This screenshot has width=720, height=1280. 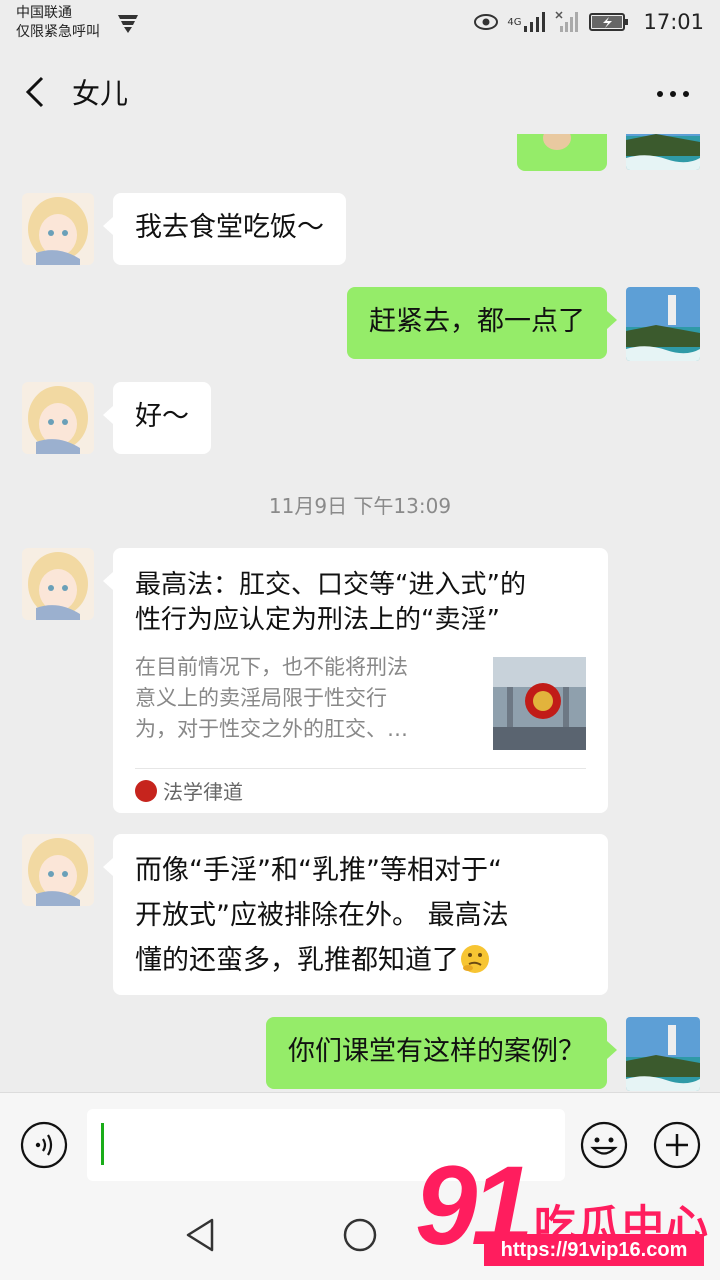 What do you see at coordinates (35, 92) in the screenshot?
I see `back-arrow-icon` at bounding box center [35, 92].